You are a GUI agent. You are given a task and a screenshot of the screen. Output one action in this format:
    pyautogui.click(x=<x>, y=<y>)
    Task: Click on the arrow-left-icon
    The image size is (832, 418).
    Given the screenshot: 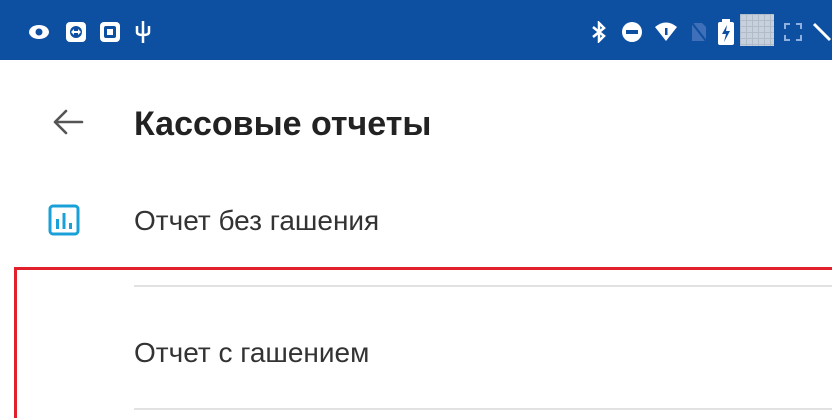 What is the action you would take?
    pyautogui.click(x=68, y=124)
    